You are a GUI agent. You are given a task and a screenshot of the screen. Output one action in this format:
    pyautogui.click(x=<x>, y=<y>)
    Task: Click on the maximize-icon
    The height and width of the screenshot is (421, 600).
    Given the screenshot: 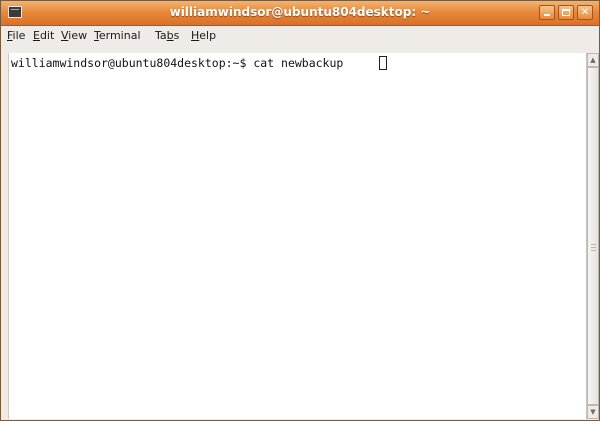 What is the action you would take?
    pyautogui.click(x=566, y=12)
    